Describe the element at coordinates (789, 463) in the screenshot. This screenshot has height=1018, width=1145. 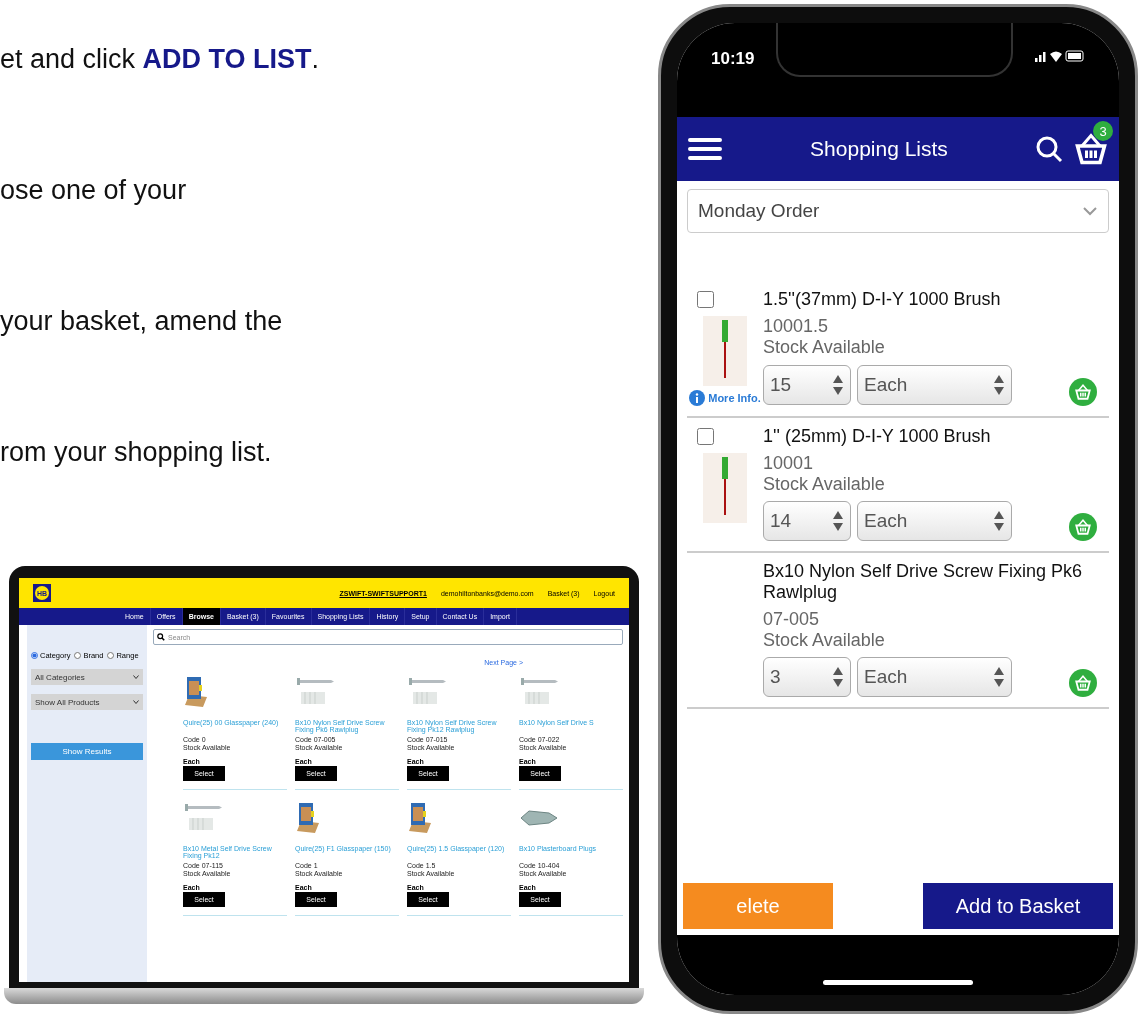
I see `item-code: 10001` at that location.